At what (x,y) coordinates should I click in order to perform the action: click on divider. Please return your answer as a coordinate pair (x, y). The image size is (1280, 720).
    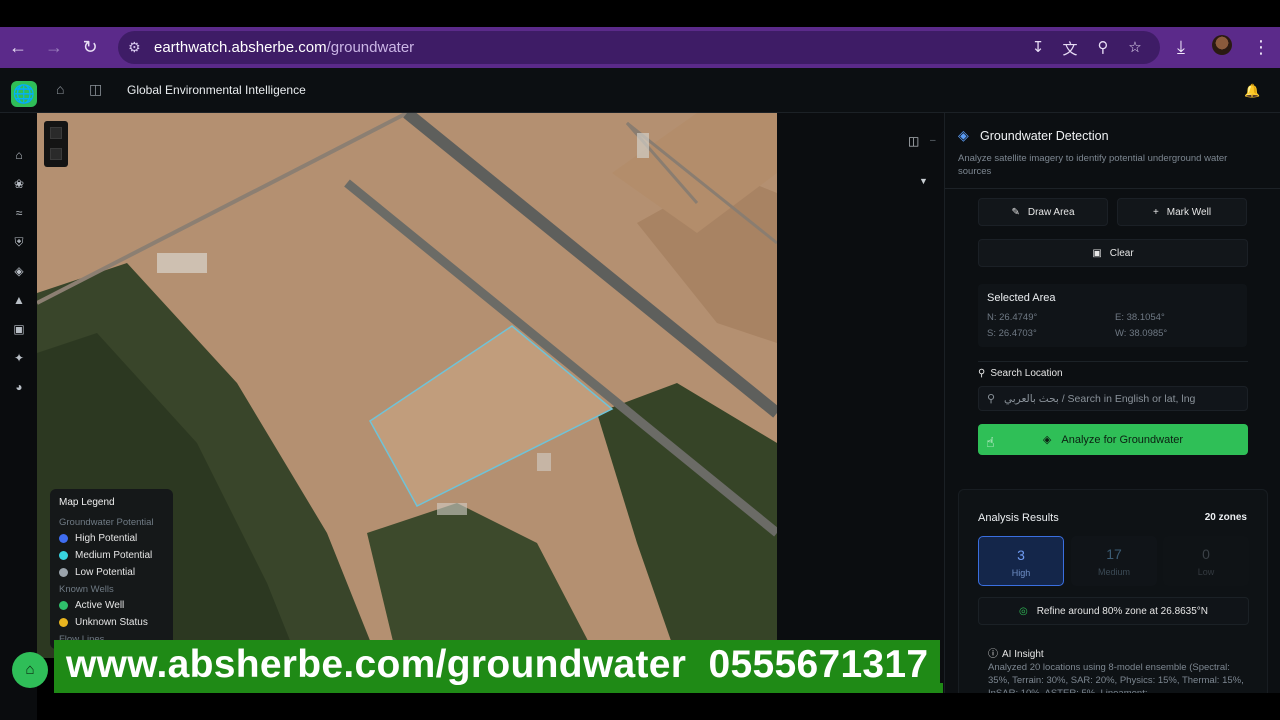
    Looking at the image, I should click on (1113, 361).